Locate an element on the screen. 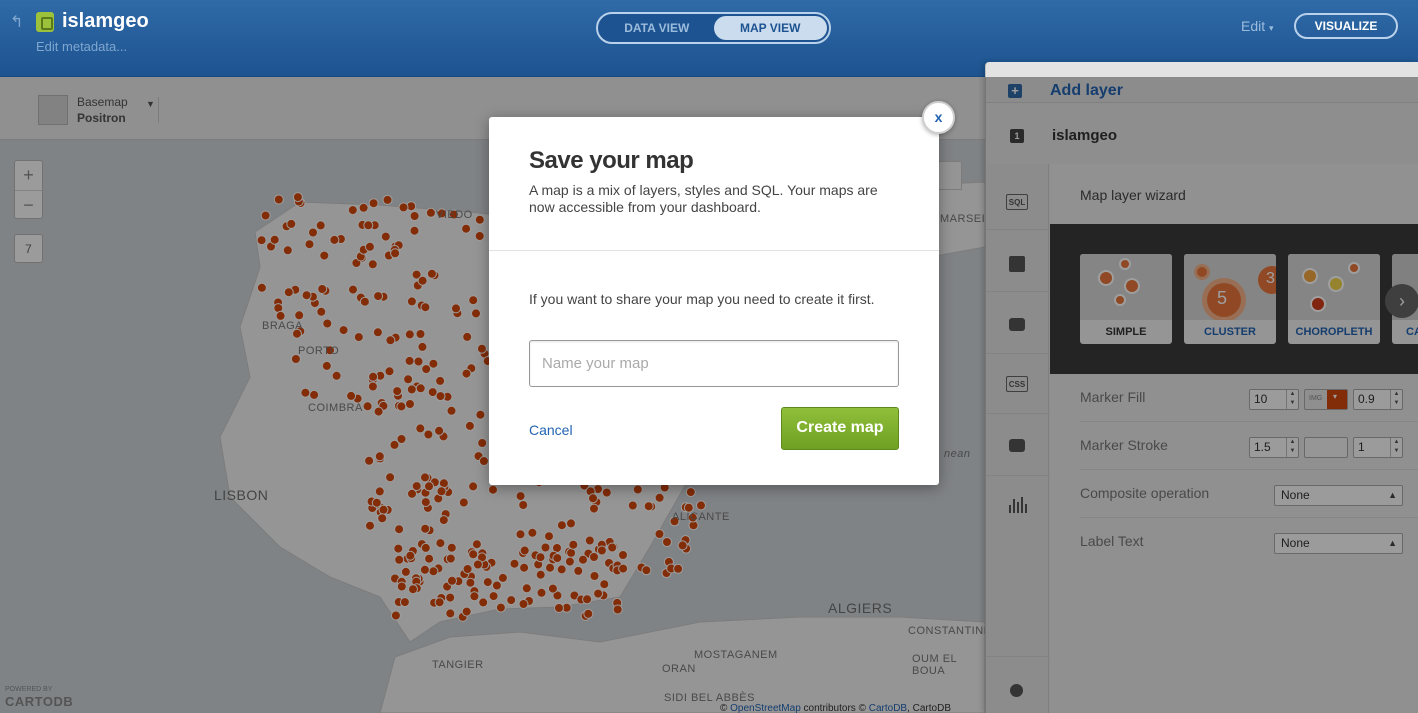  back-arrow-icon: ↰ is located at coordinates (16, 22).